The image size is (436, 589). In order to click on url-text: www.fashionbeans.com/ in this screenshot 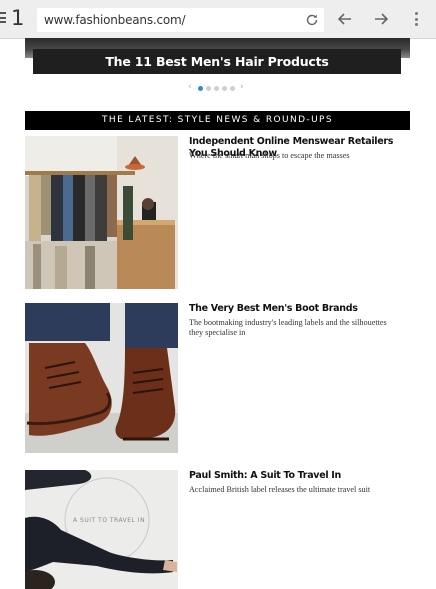, I will do `click(115, 20)`.